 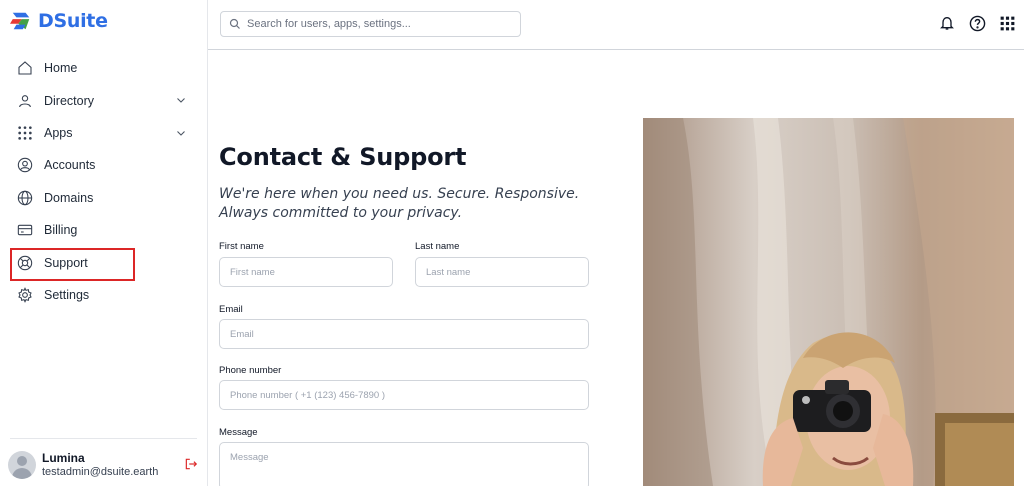 I want to click on last-name-field, so click(x=502, y=272).